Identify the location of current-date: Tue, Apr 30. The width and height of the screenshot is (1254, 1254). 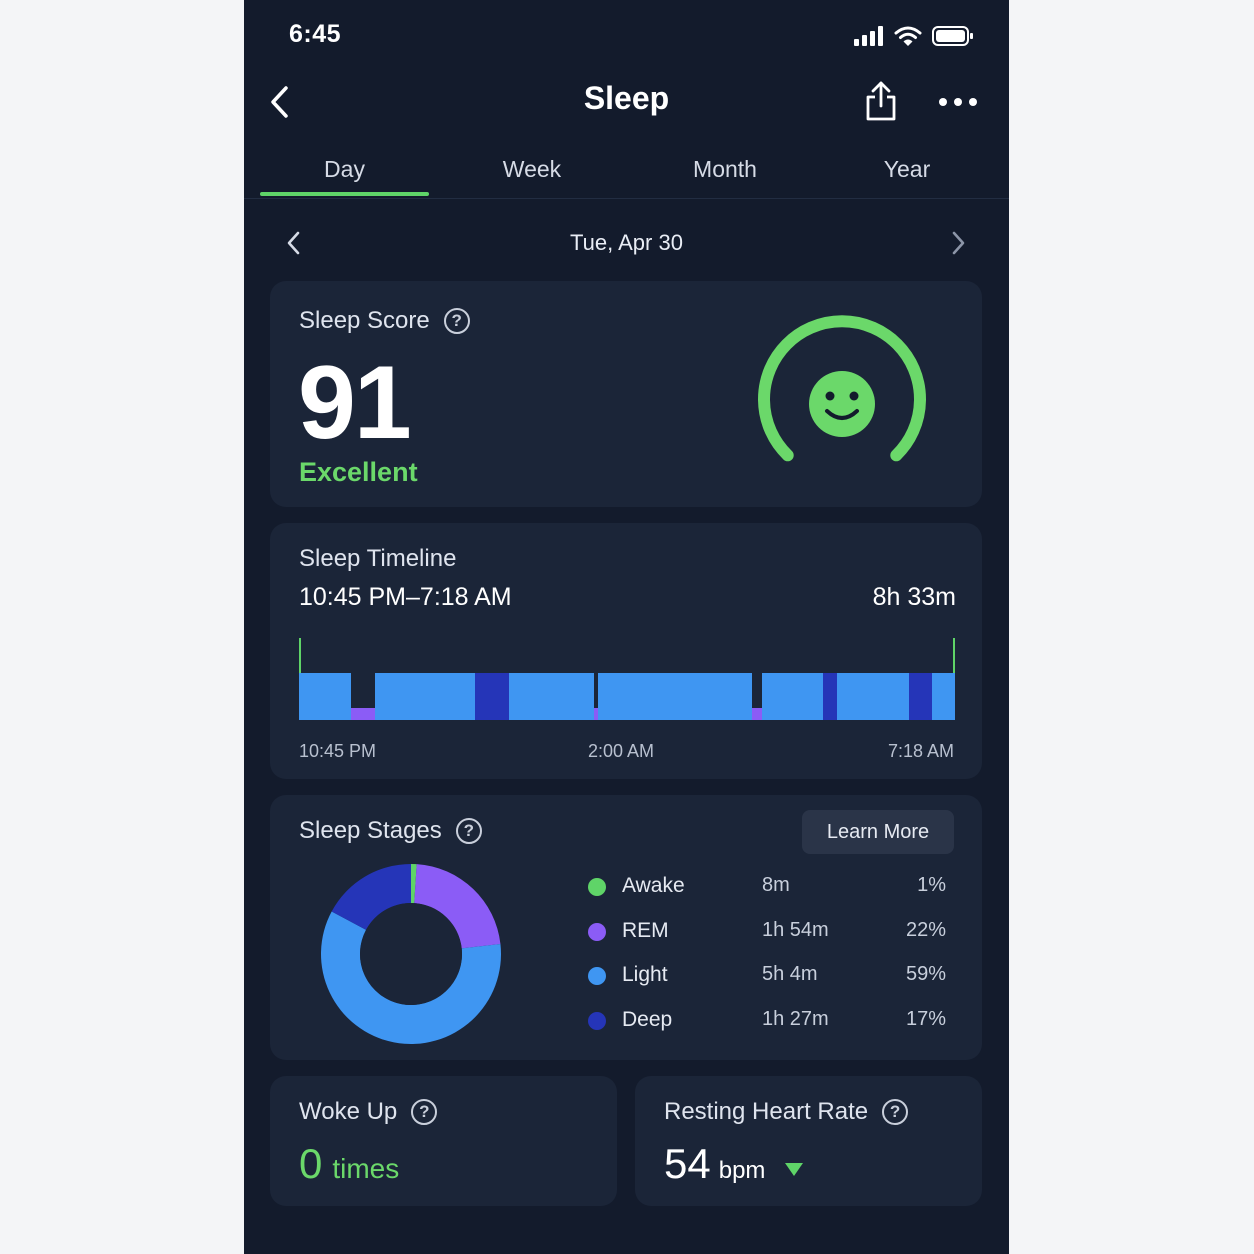
(626, 242).